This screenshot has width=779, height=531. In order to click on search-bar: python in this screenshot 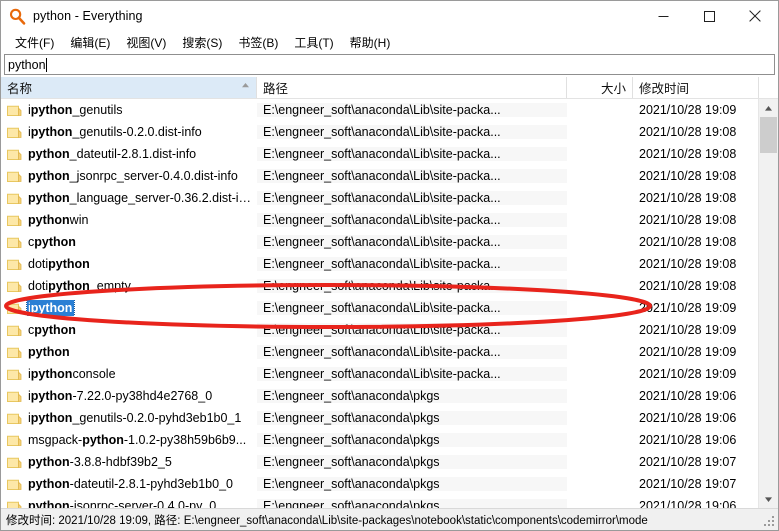, I will do `click(389, 65)`.